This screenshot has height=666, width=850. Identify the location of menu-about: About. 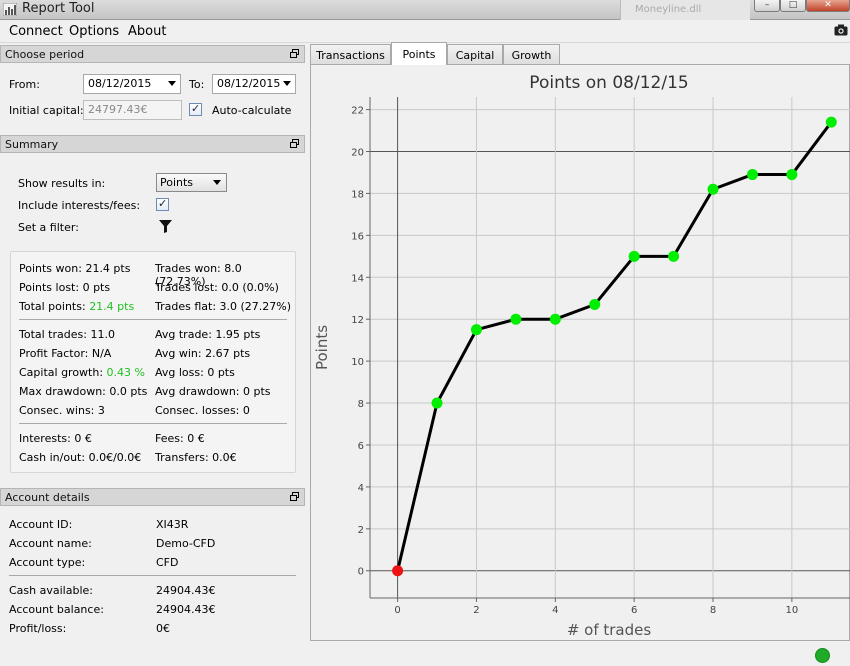
(147, 31).